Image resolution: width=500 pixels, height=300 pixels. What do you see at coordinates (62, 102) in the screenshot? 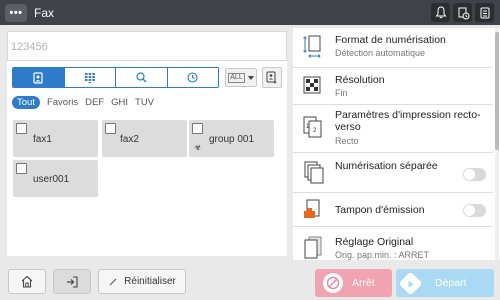
I see `filter-favoris: Favoris` at bounding box center [62, 102].